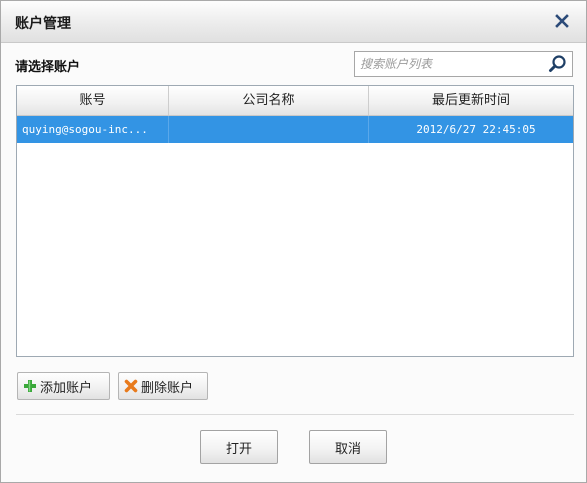  I want to click on cell-company, so click(269, 129).